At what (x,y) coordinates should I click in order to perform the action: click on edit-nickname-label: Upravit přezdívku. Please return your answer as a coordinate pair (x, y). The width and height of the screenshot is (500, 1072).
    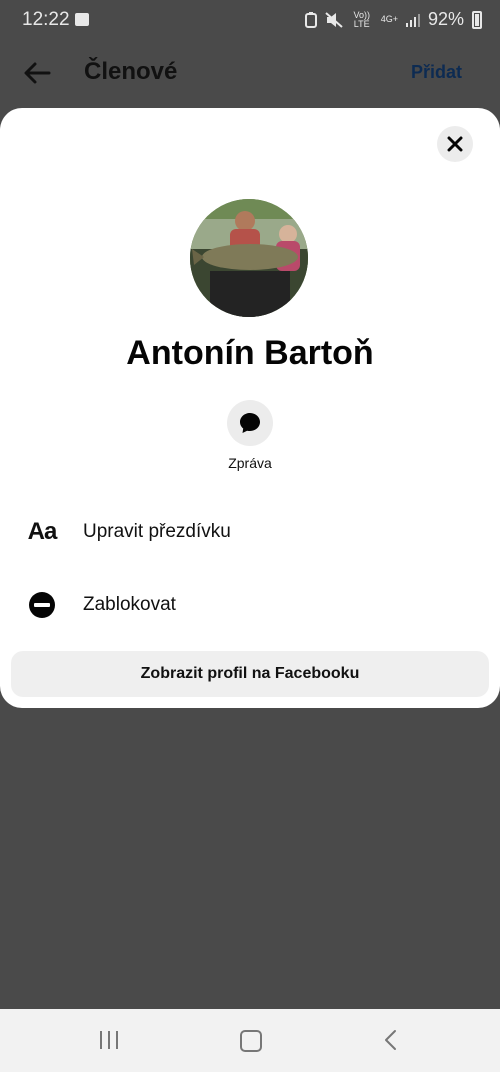
    Looking at the image, I should click on (157, 531).